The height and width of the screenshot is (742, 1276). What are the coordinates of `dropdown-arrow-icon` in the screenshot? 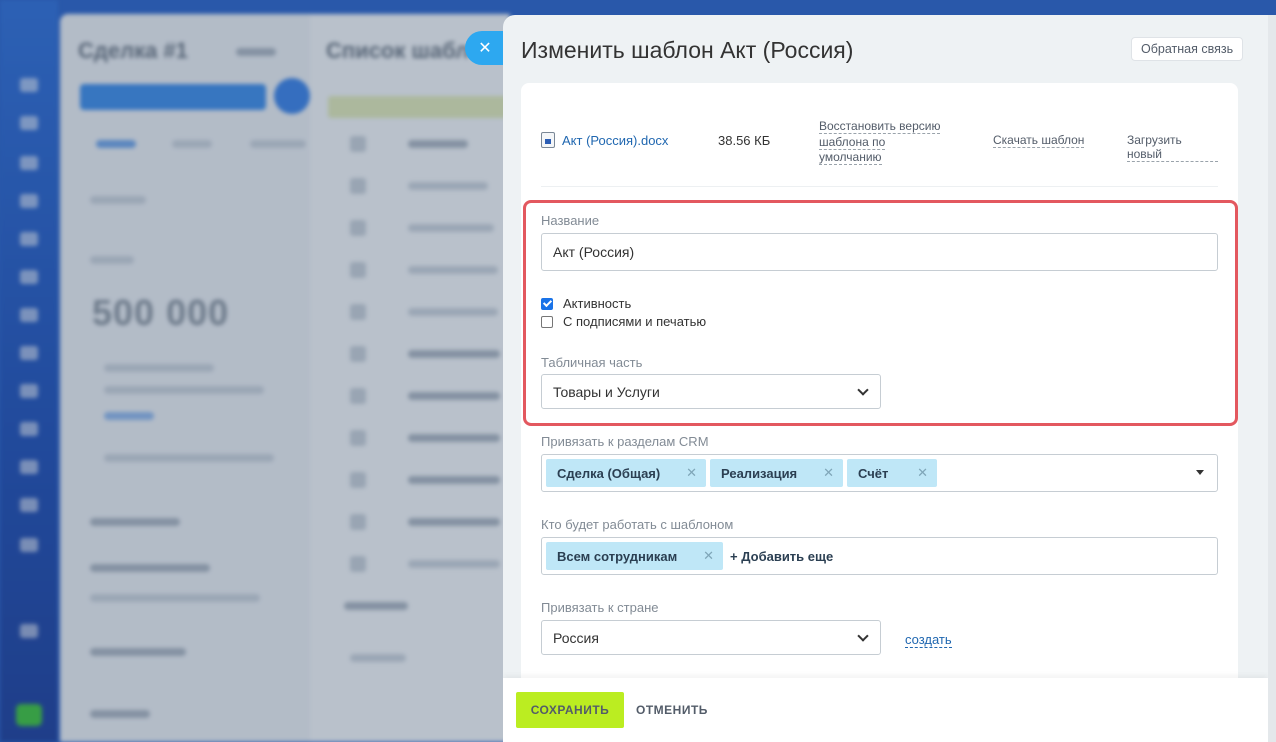 It's located at (1200, 472).